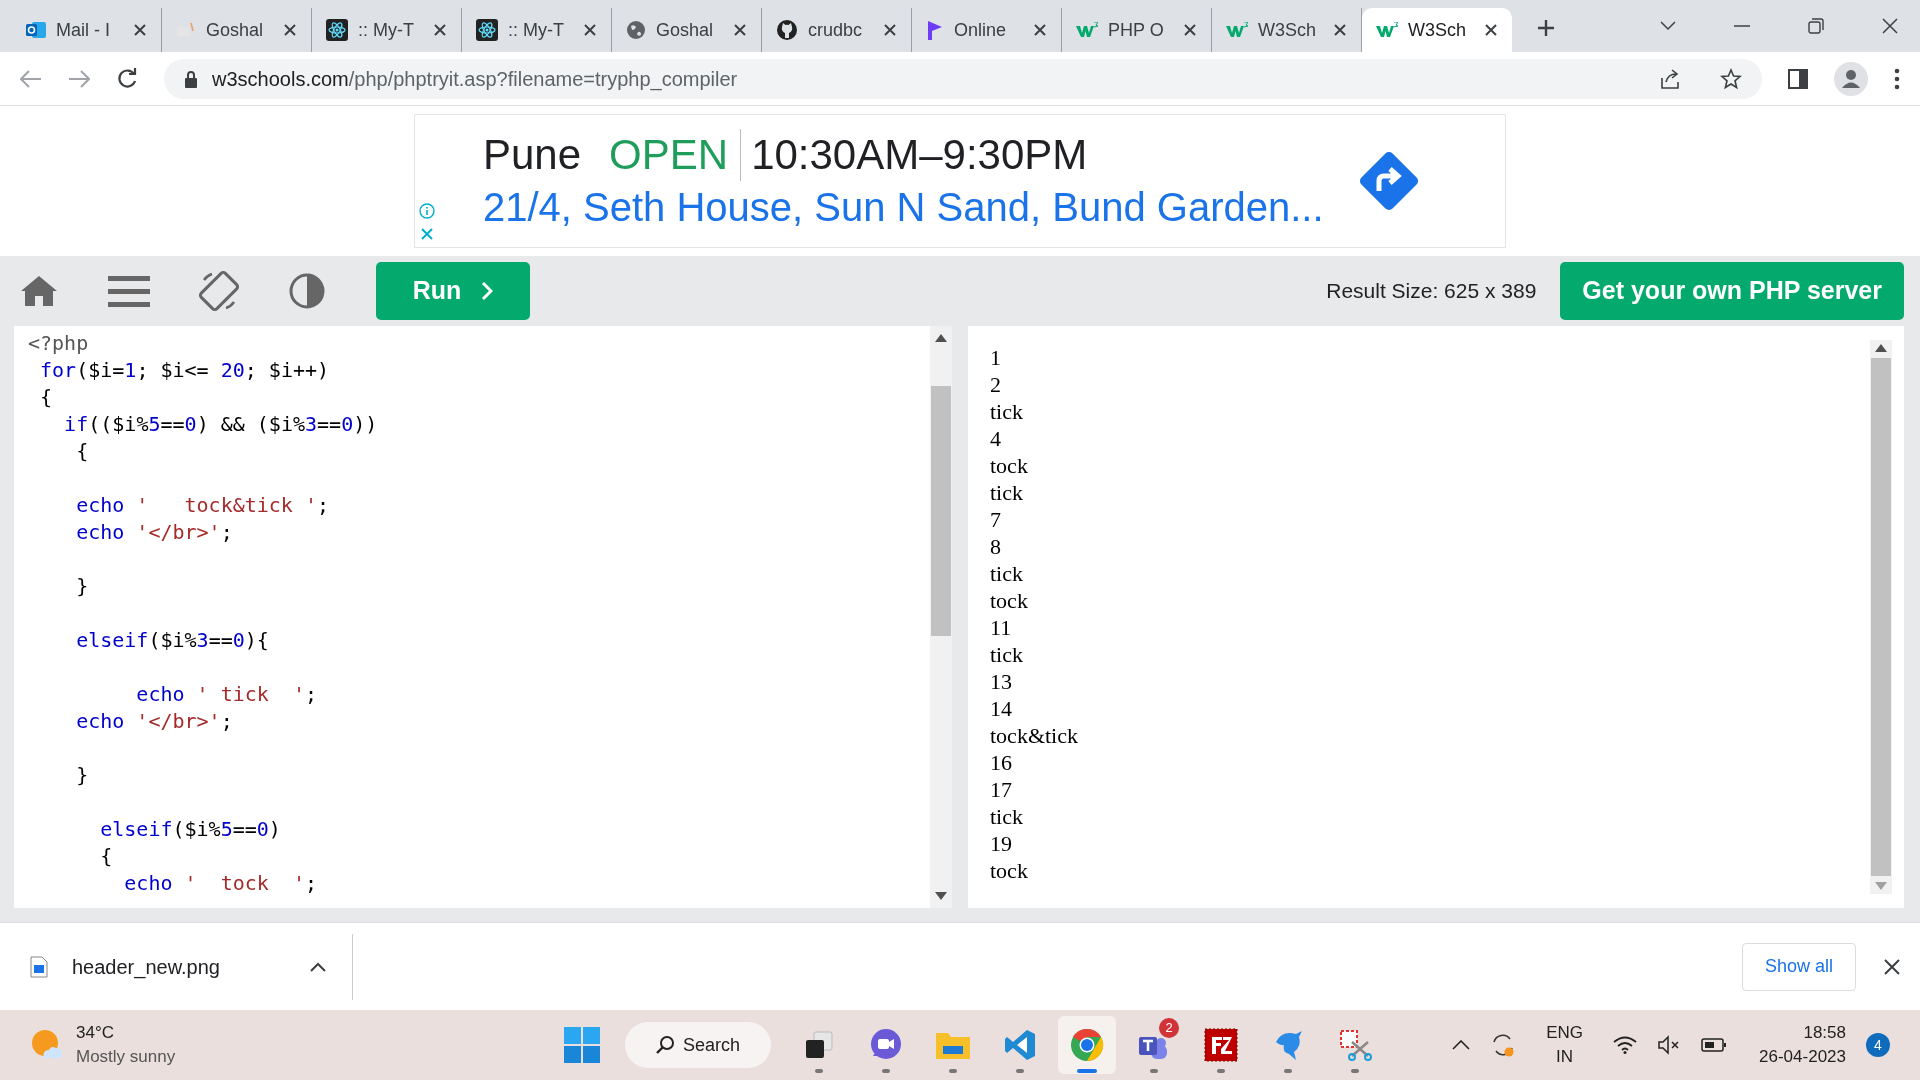 The width and height of the screenshot is (1920, 1080). What do you see at coordinates (1802, 1045) in the screenshot?
I see `clock: 18:58 26-04-2023` at bounding box center [1802, 1045].